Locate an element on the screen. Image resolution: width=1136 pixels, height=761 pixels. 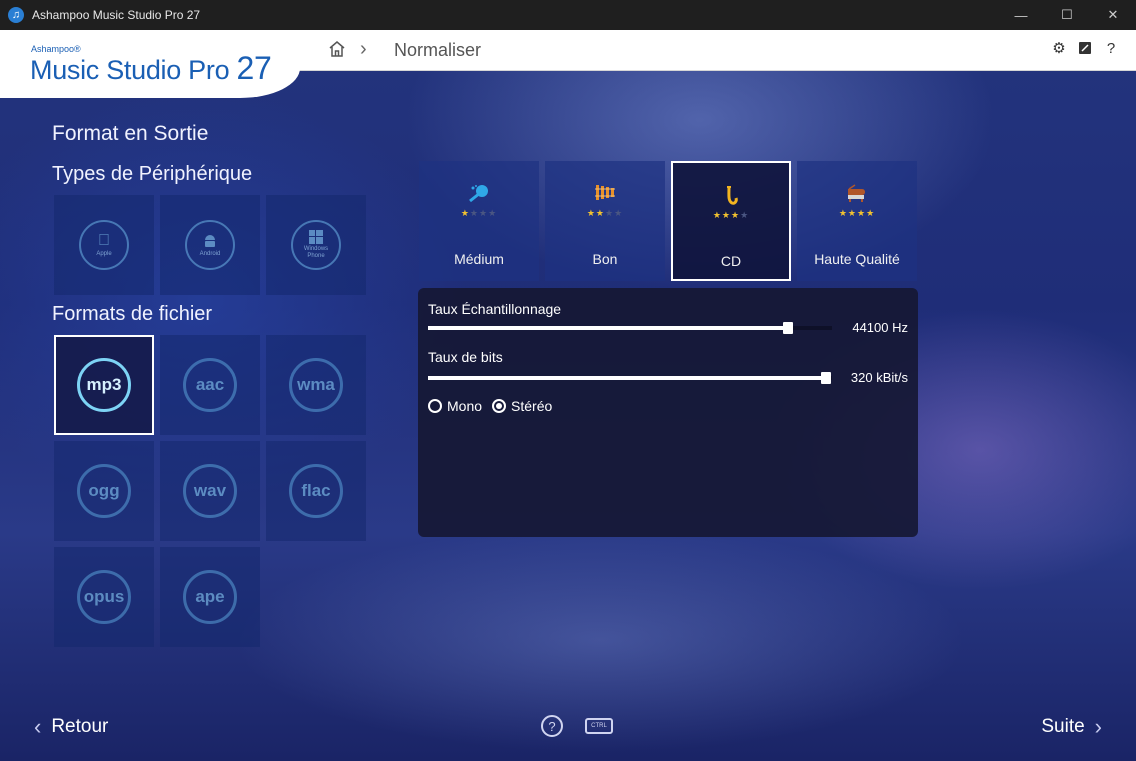
quality-tile-haute-qualite: ★★★★ Haute Qualité is located at coordinates (857, 221).